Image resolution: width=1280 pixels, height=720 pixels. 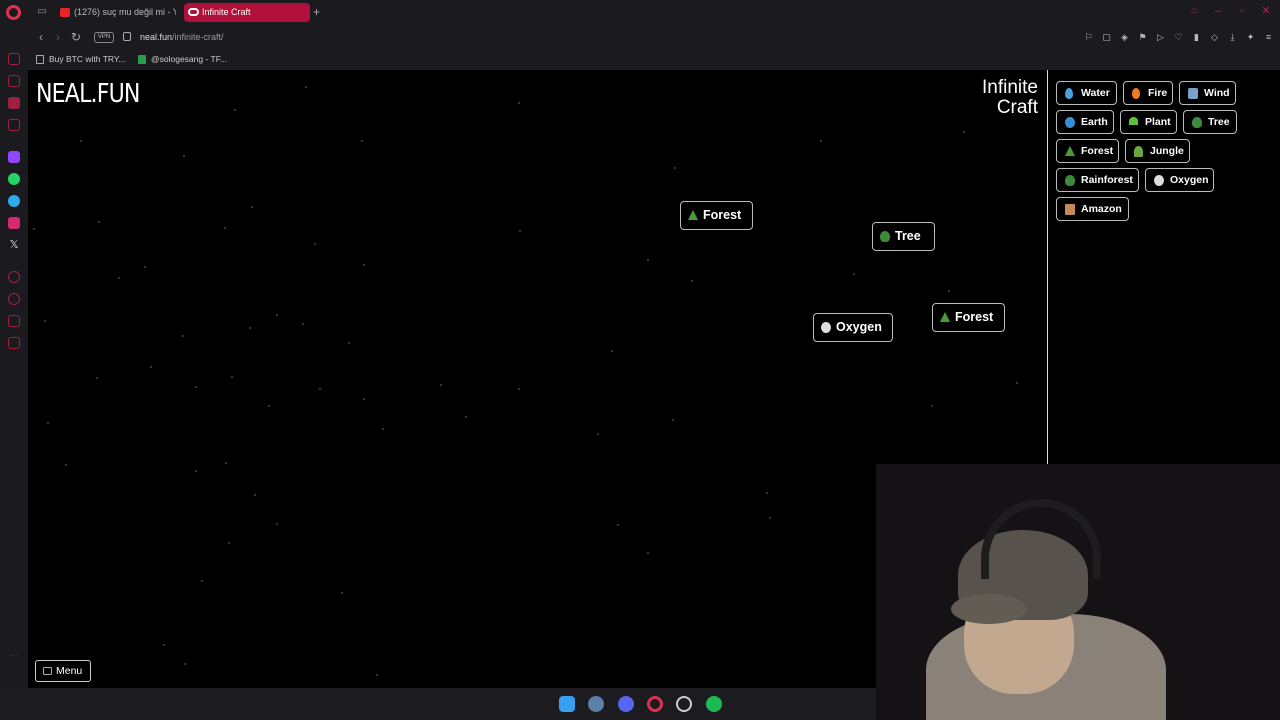 What do you see at coordinates (14, 125) in the screenshot?
I see `tools-icon` at bounding box center [14, 125].